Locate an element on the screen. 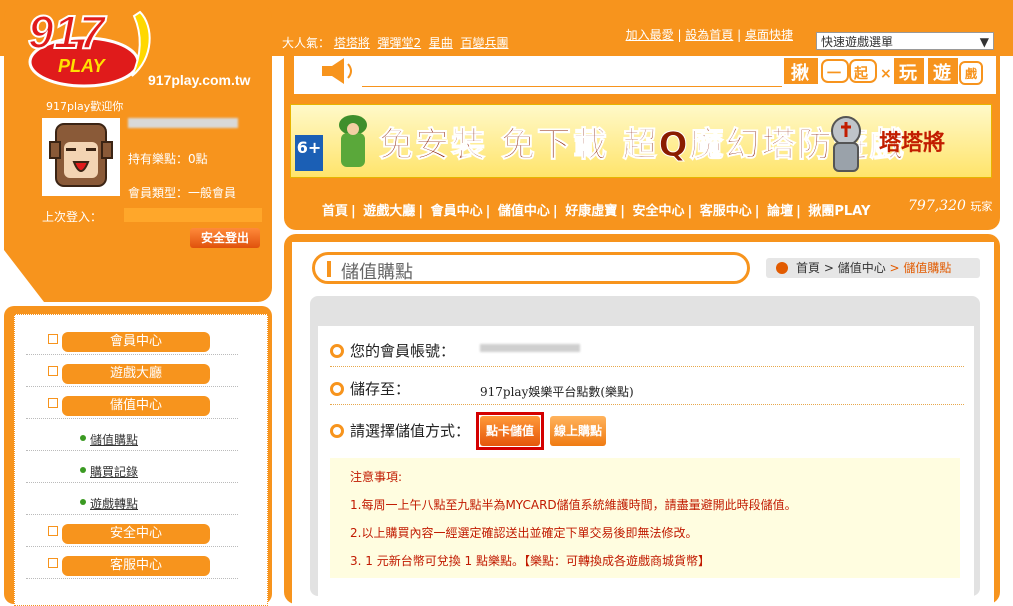  sidebar-item-label: 遊戲大廳 is located at coordinates (136, 374).